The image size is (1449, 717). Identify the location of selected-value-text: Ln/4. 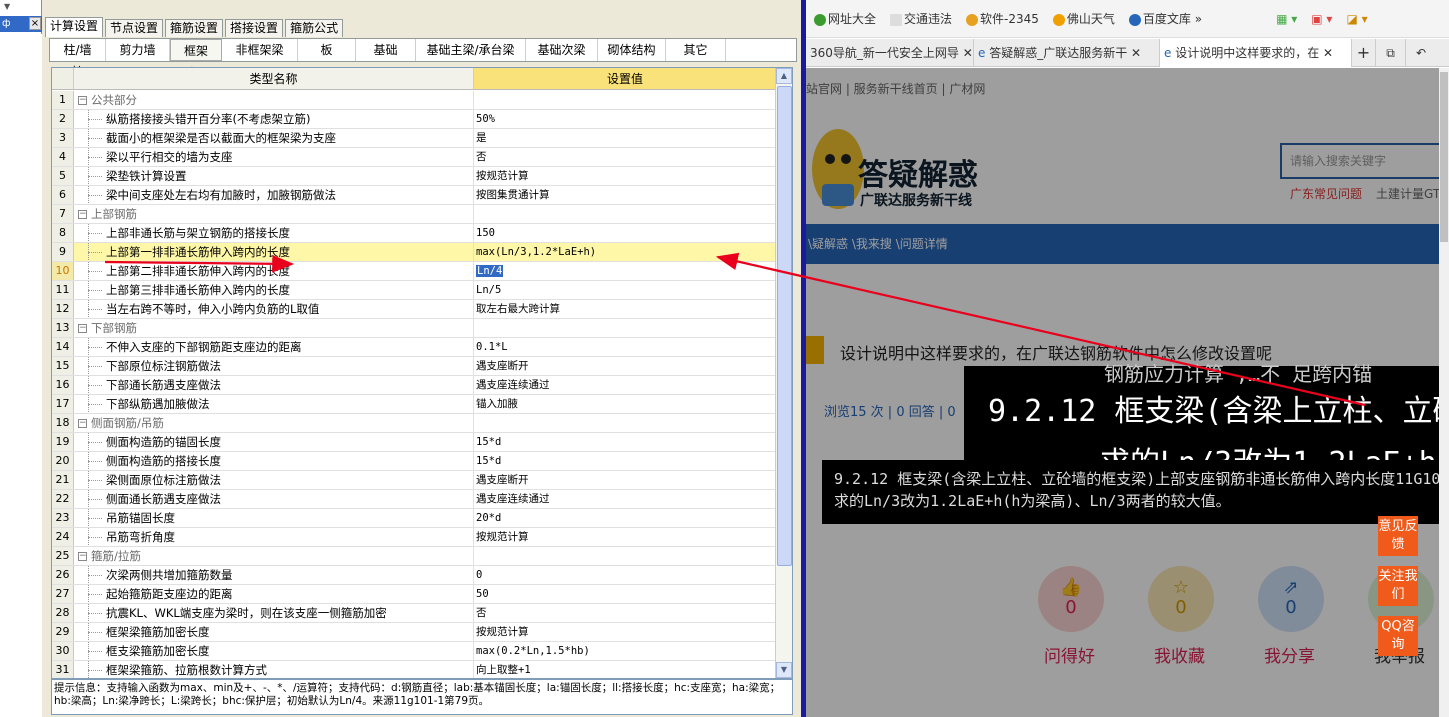
(490, 271).